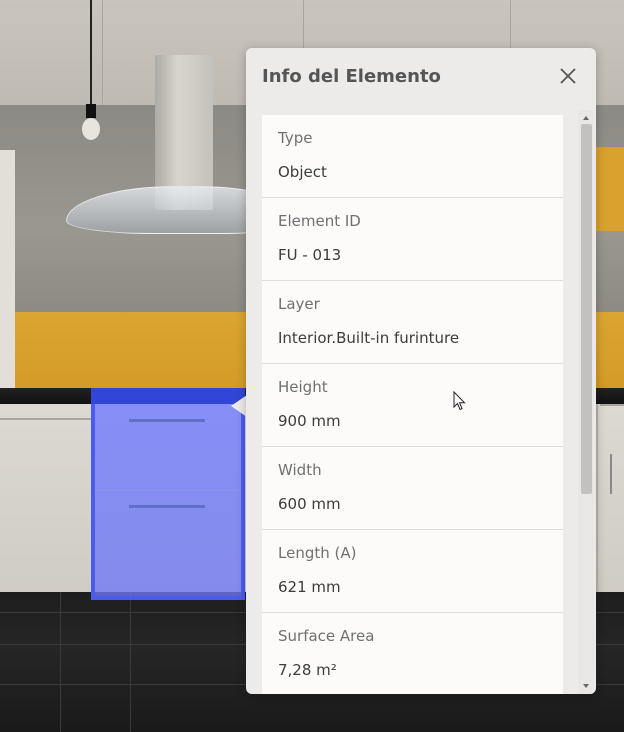  What do you see at coordinates (7, 270) in the screenshot?
I see `tall-cabinet` at bounding box center [7, 270].